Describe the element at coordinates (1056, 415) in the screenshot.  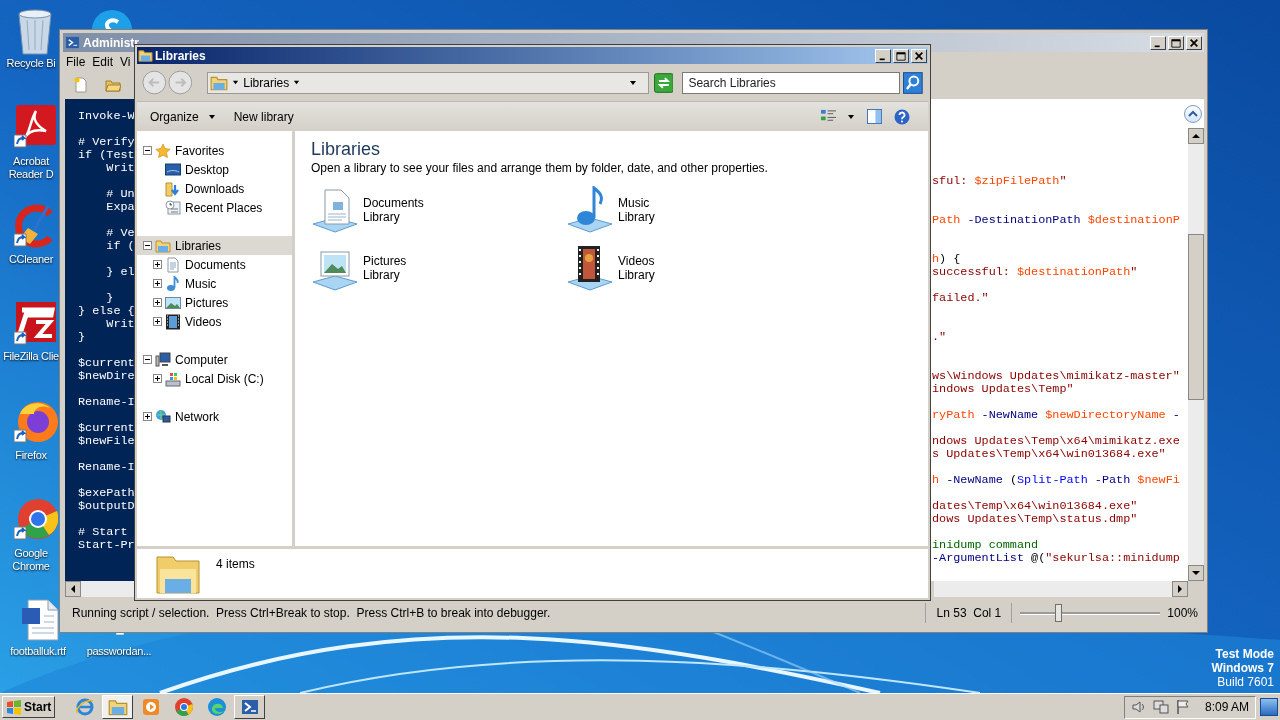
I see `code-line: ryPath -NewName $newDirectoryName -` at that location.